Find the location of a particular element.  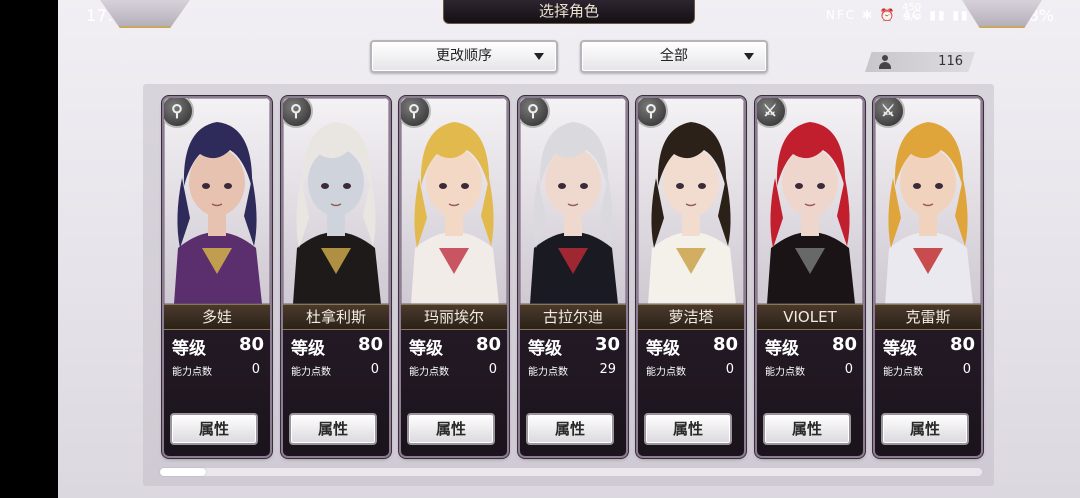

character-card: ⚔ 克雷斯 等级 80 能力点数 0 属性 is located at coordinates (928, 277).